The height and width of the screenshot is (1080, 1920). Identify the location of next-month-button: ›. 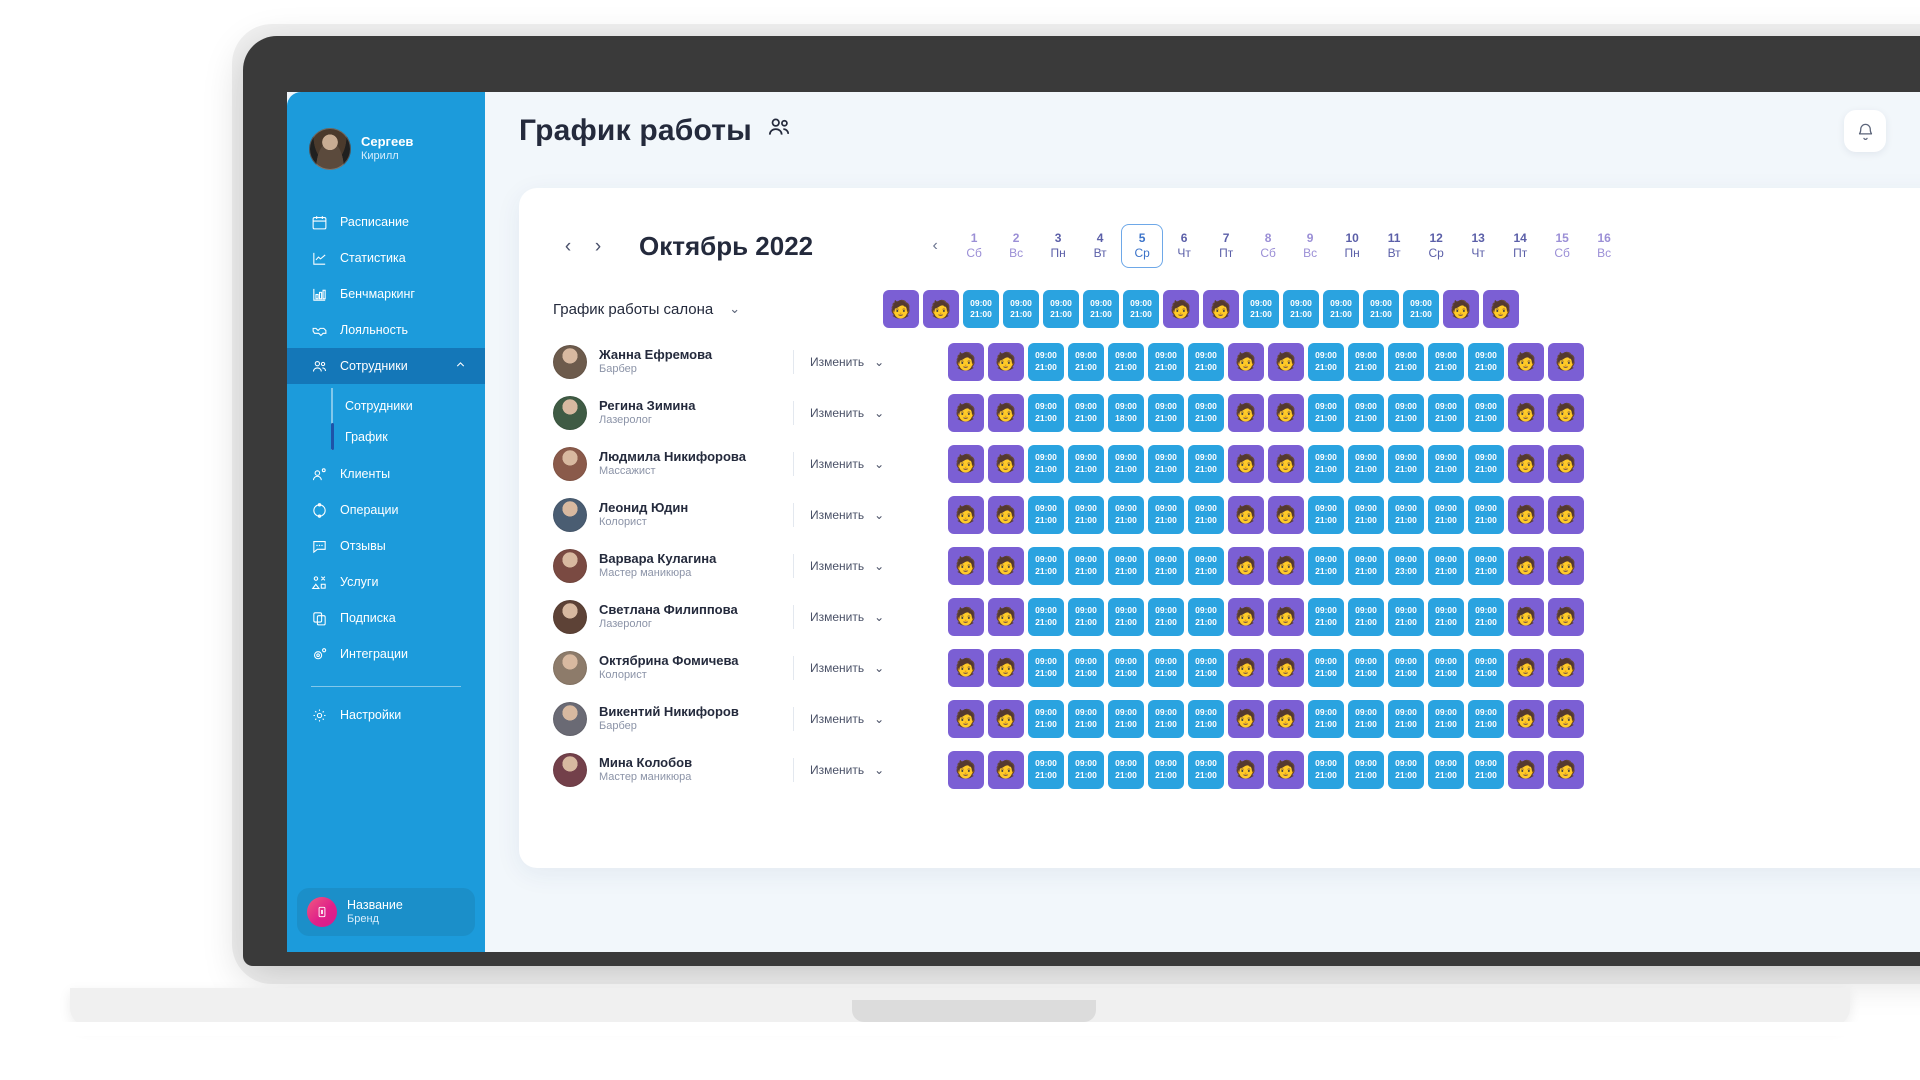
(598, 246).